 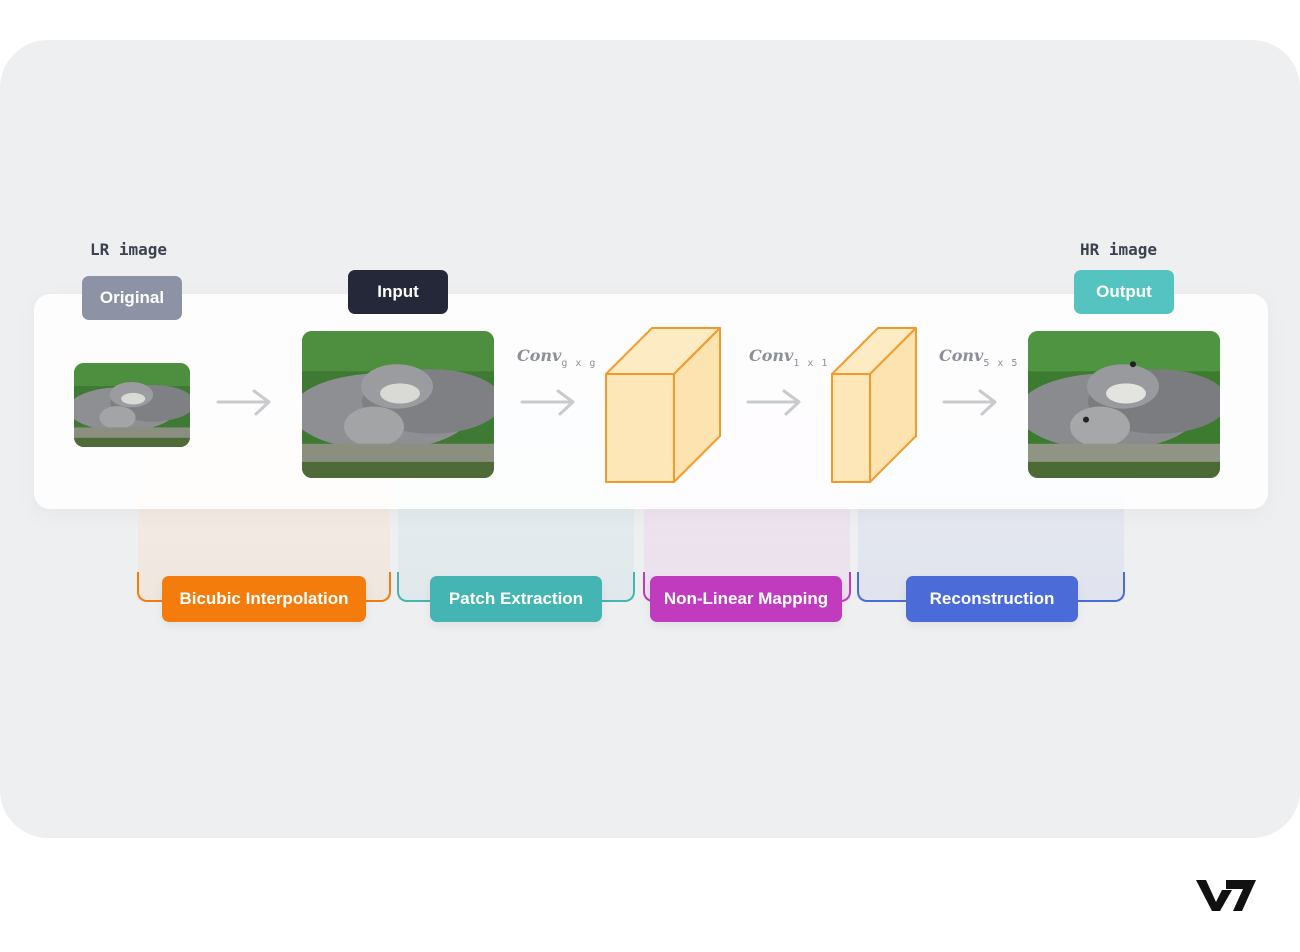 I want to click on output-tag: Output, so click(x=1124, y=292).